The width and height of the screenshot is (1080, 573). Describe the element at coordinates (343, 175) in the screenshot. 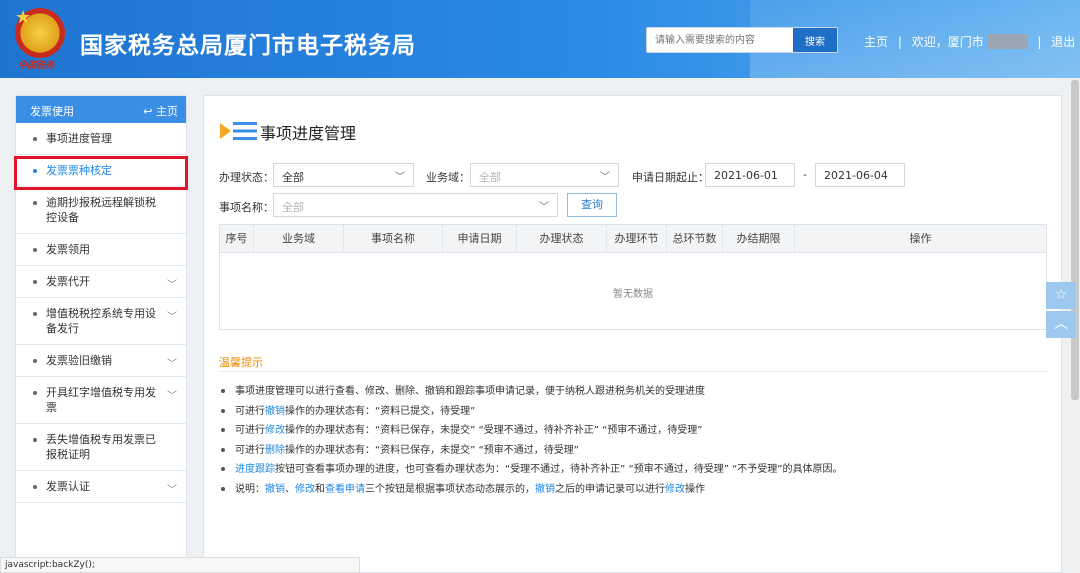

I see `status-select: 全部 ﹀` at that location.